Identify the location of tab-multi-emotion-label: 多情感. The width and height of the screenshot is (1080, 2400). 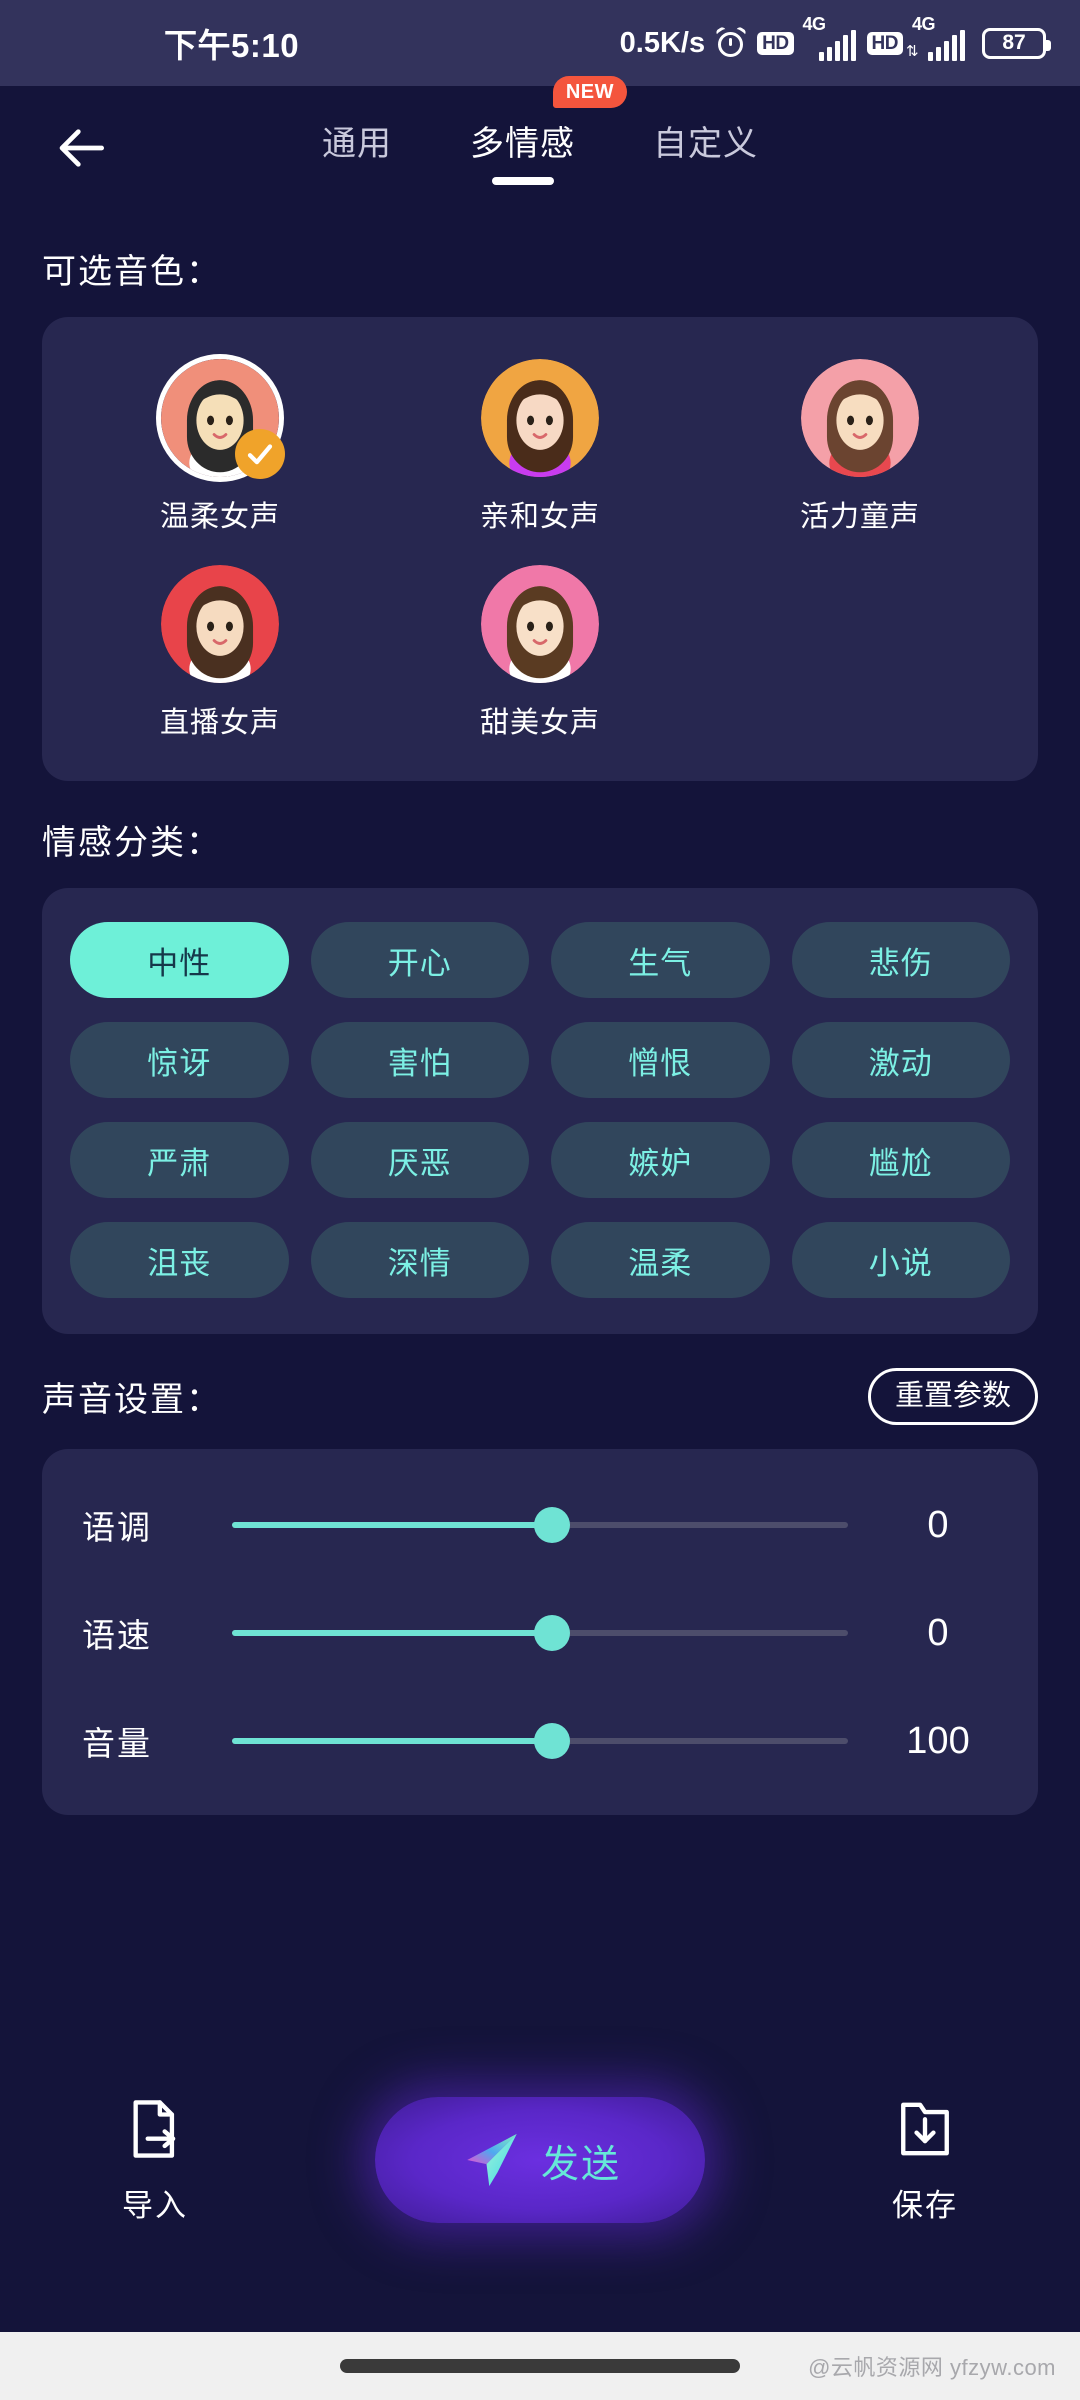
(522, 143).